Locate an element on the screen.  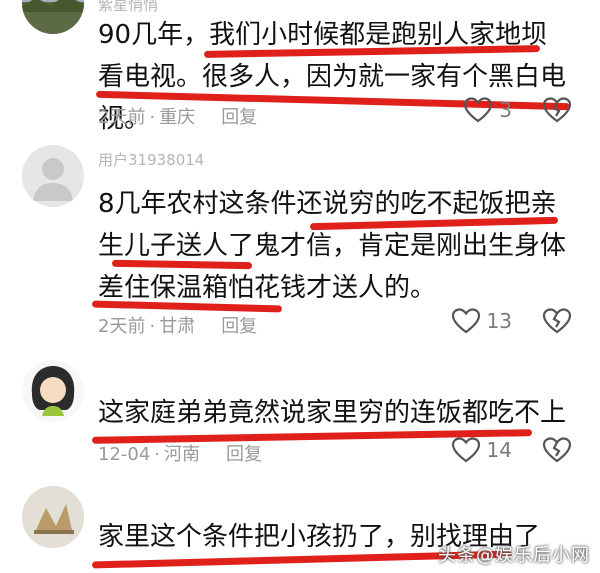
comment-meta: 2天前 · 甘肃 回复 is located at coordinates (177, 325).